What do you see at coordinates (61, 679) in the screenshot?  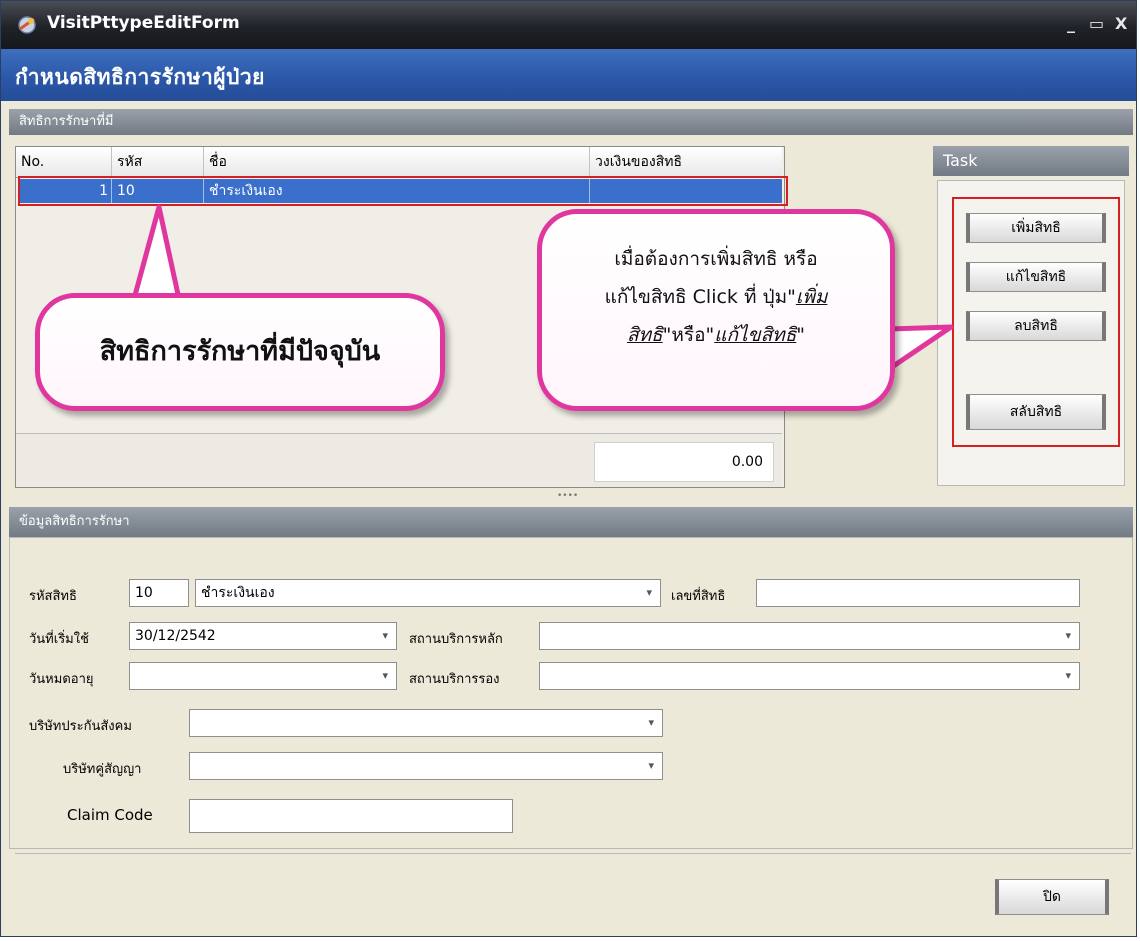 I see `expire-date-label: วันหมดอายุ` at bounding box center [61, 679].